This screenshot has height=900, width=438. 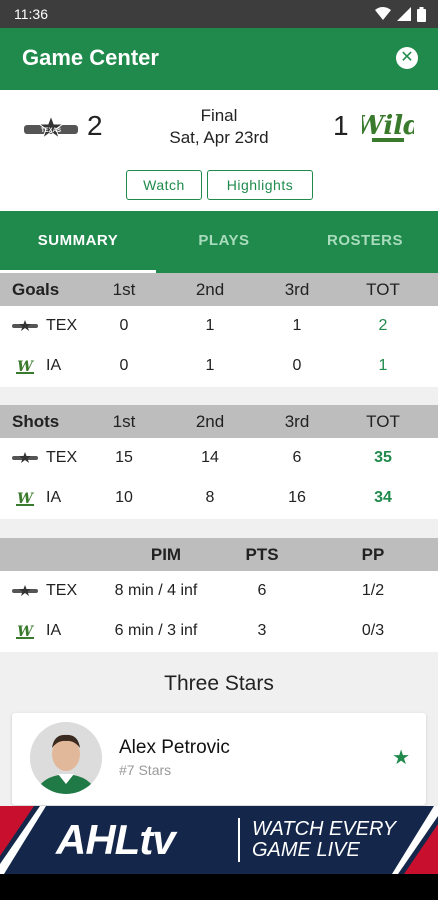 I want to click on period-value: 15, so click(x=124, y=457).